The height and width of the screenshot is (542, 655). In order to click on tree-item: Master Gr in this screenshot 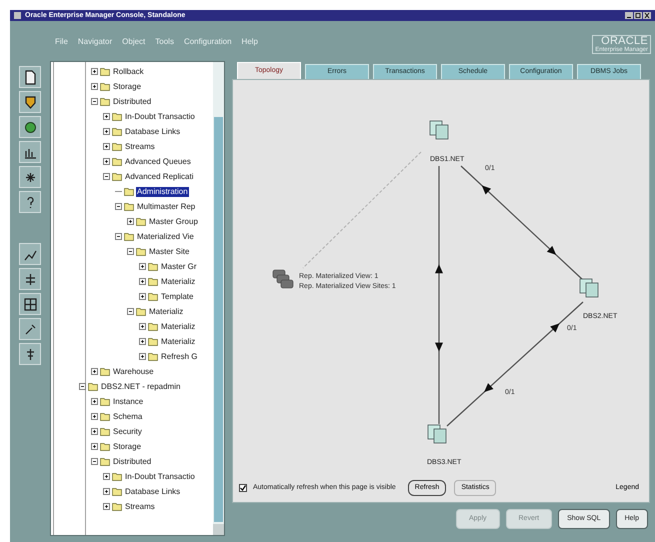, I will do `click(179, 267)`.